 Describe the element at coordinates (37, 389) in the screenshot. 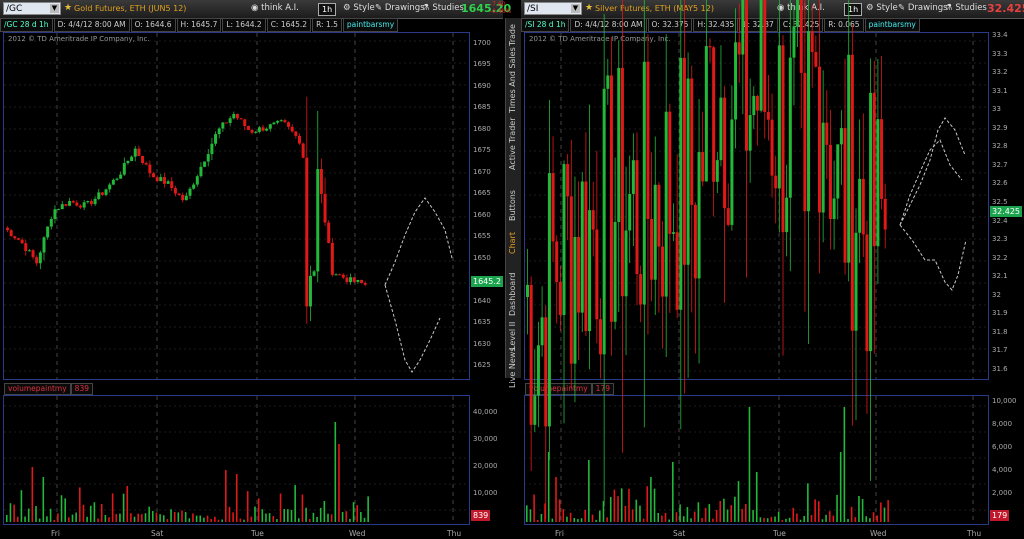

I see `gold-volume-study-name: volumepaintmy` at that location.